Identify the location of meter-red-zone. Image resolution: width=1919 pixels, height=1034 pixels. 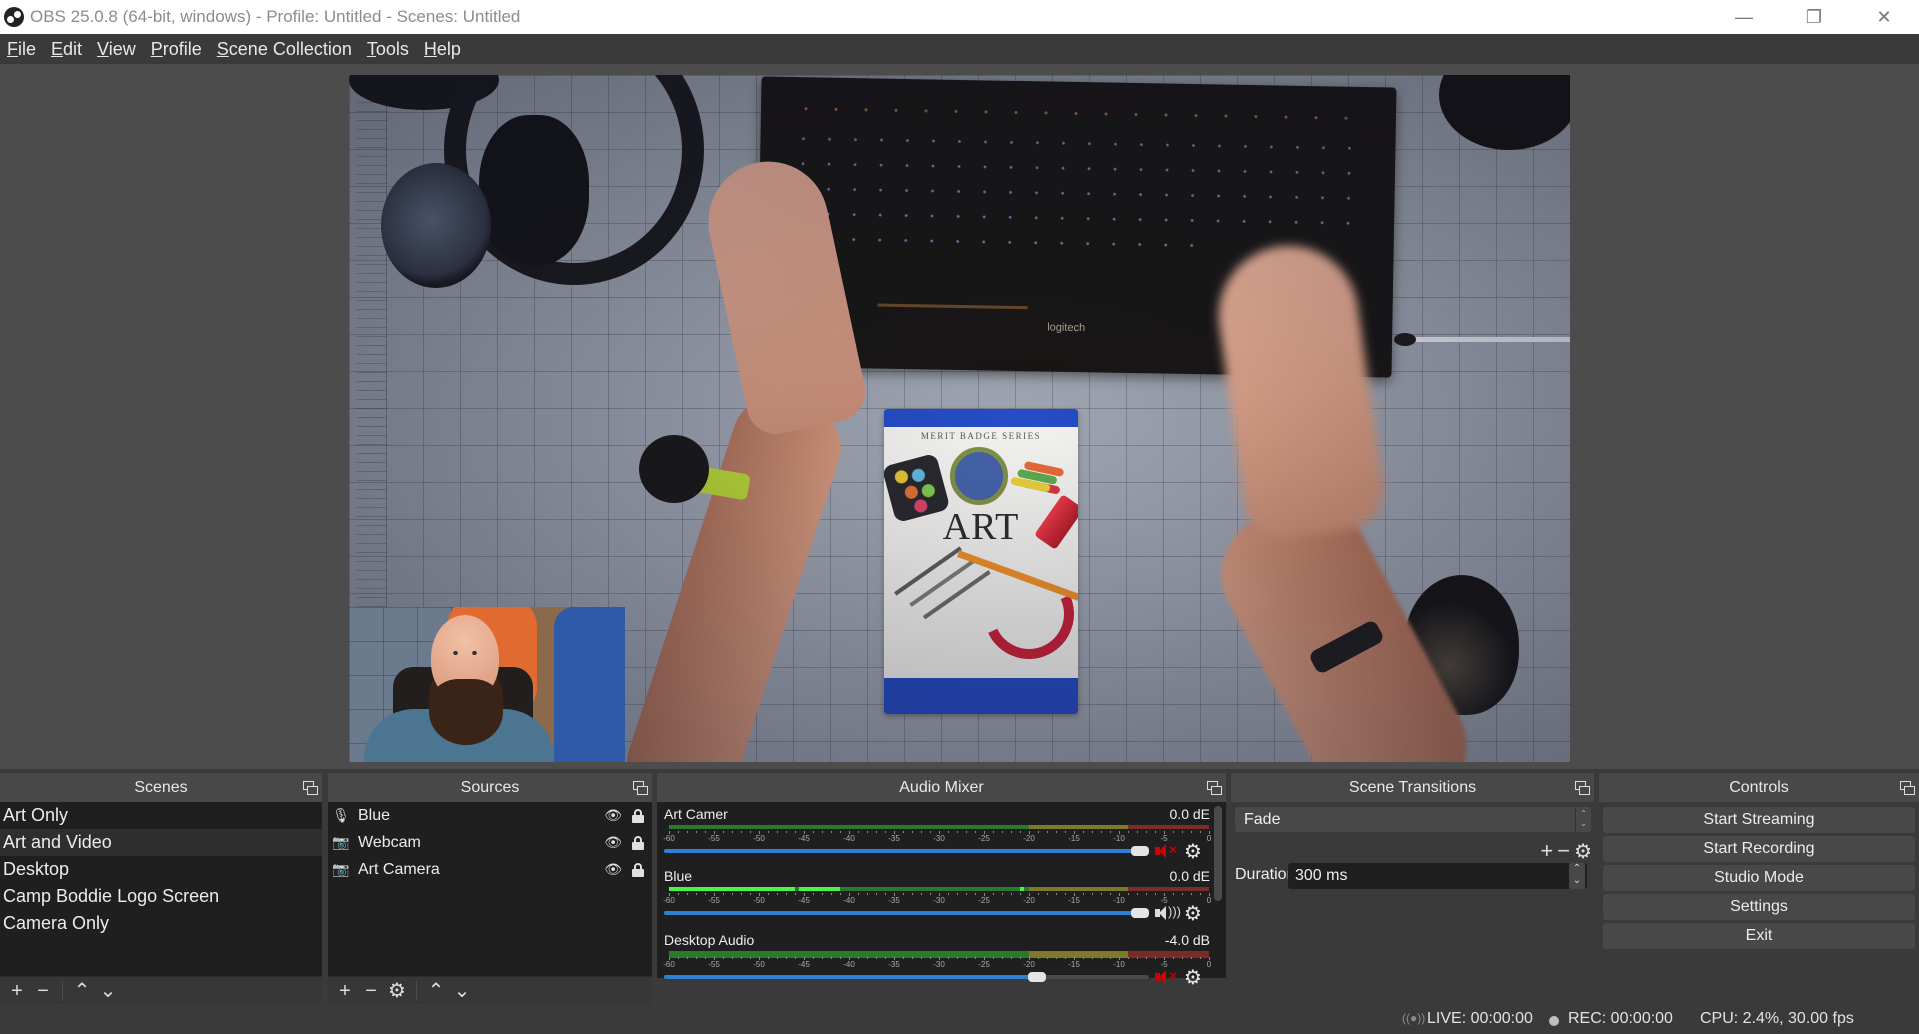
(1168, 889).